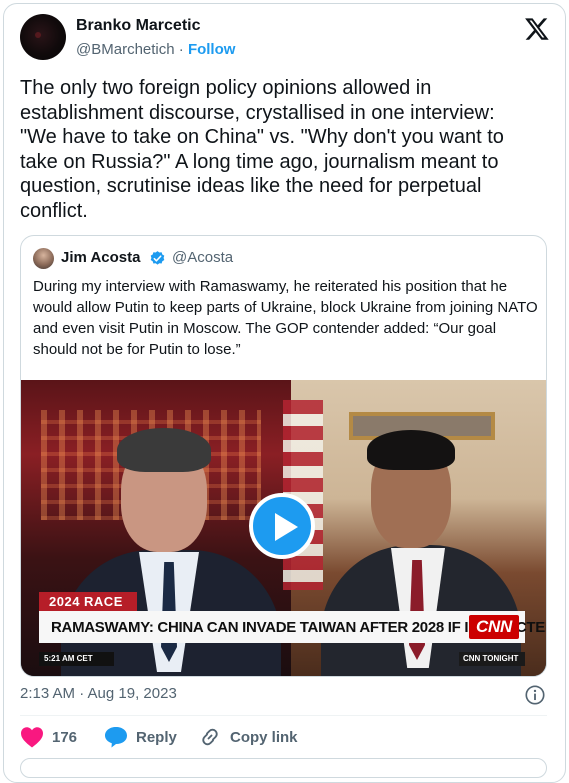  I want to click on verified-badge-icon, so click(157, 258).